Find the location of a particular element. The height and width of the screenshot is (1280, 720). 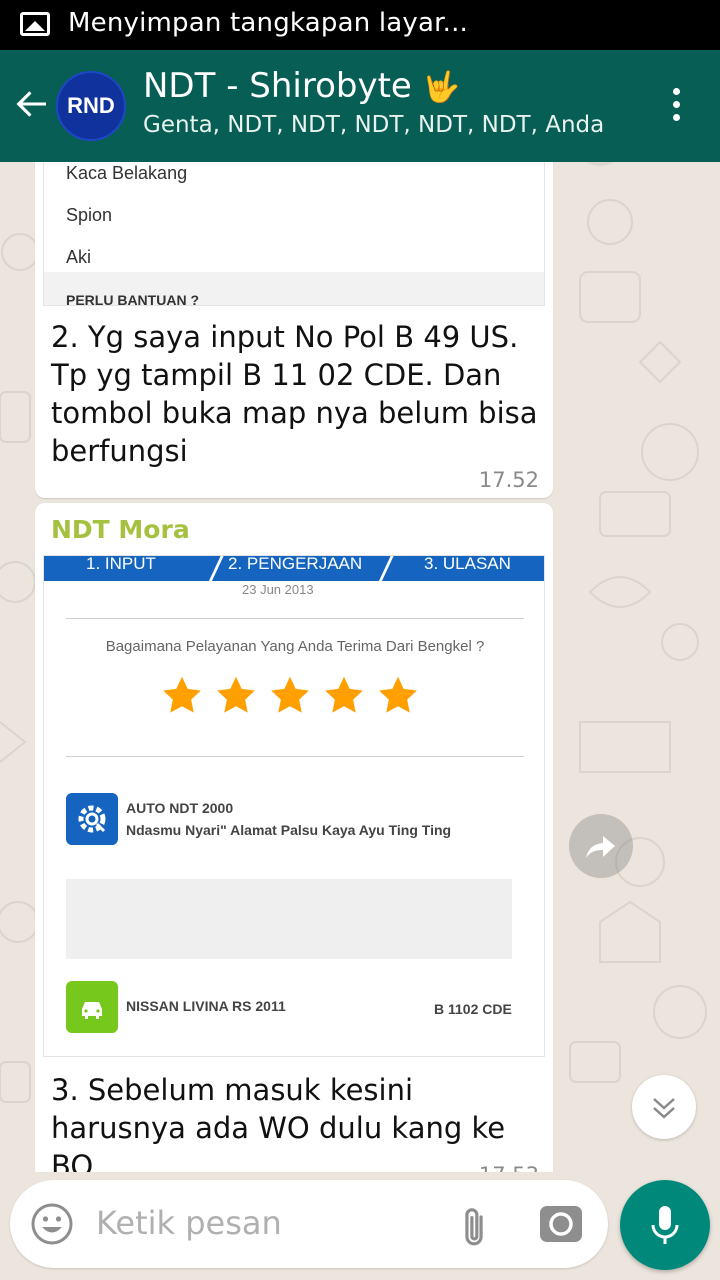

double-chevron-down-icon is located at coordinates (664, 1108).